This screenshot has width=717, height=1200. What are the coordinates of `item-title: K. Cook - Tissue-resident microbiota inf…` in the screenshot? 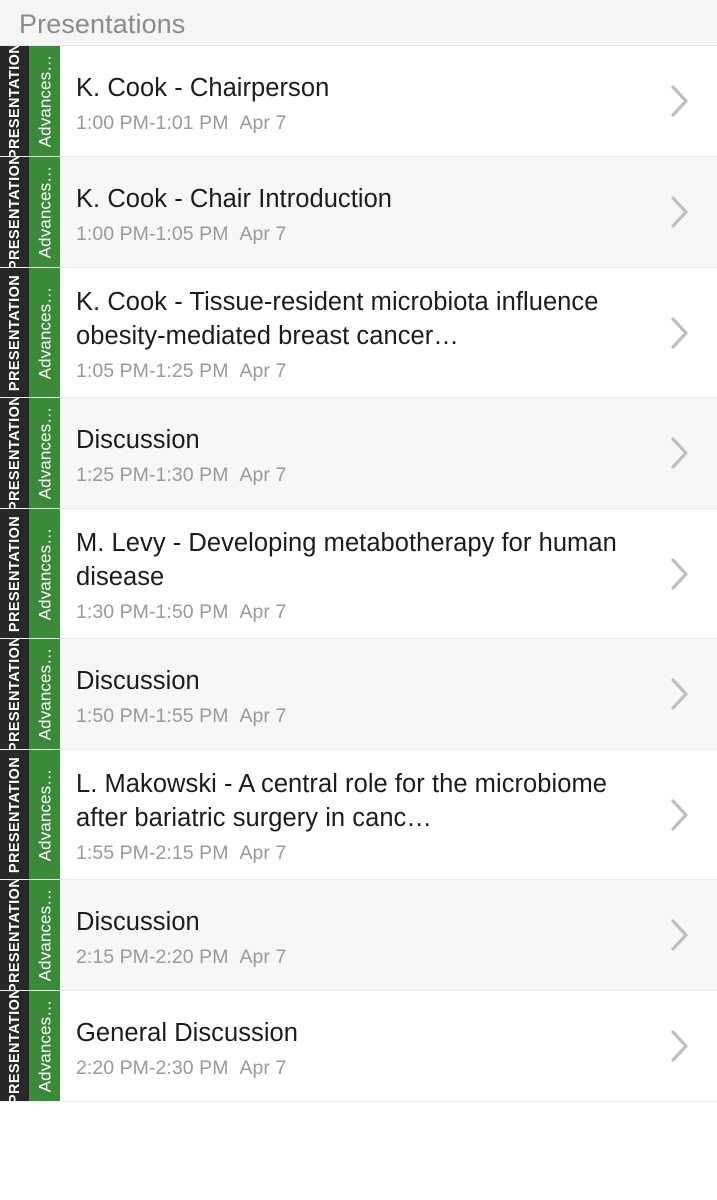 It's located at (337, 319).